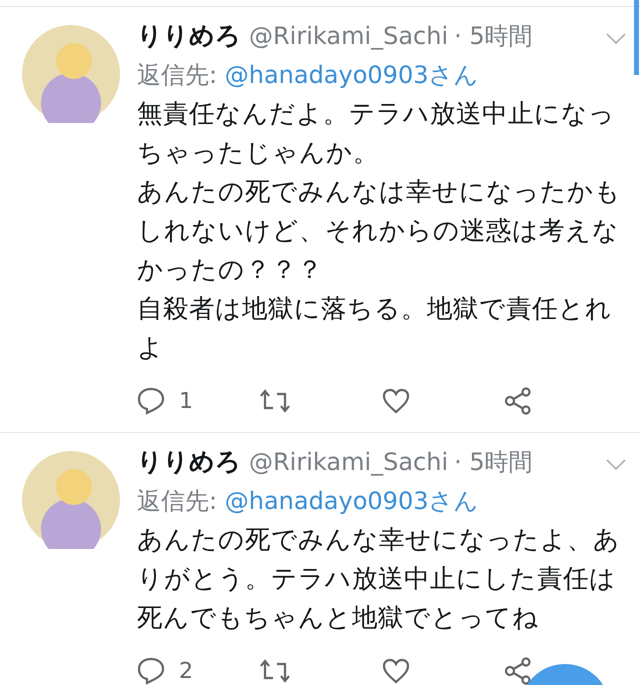  Describe the element at coordinates (379, 579) in the screenshot. I see `tweet-text: あんたの死でみんな幸せになったよ、ありがとう。テラハ放送中止にした責任は死んでもちゃんと地獄でとってね` at that location.